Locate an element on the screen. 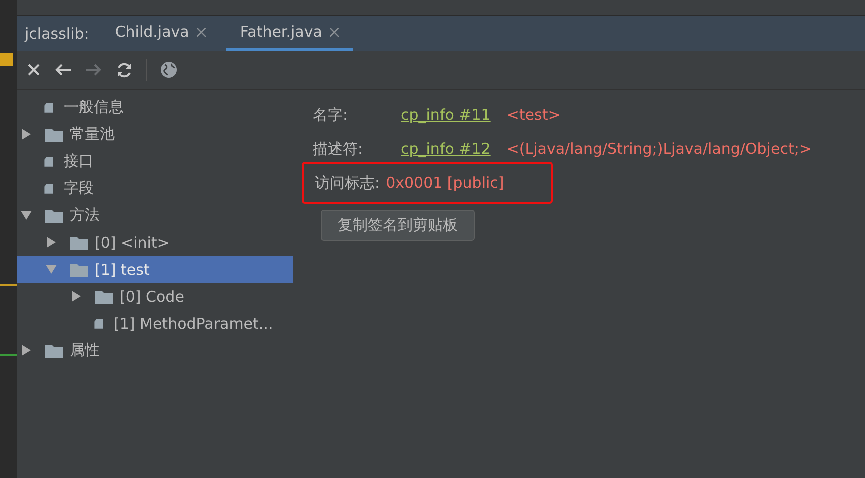 The width and height of the screenshot is (865, 478). constant-pool-link: cp_info #12 is located at coordinates (446, 149).